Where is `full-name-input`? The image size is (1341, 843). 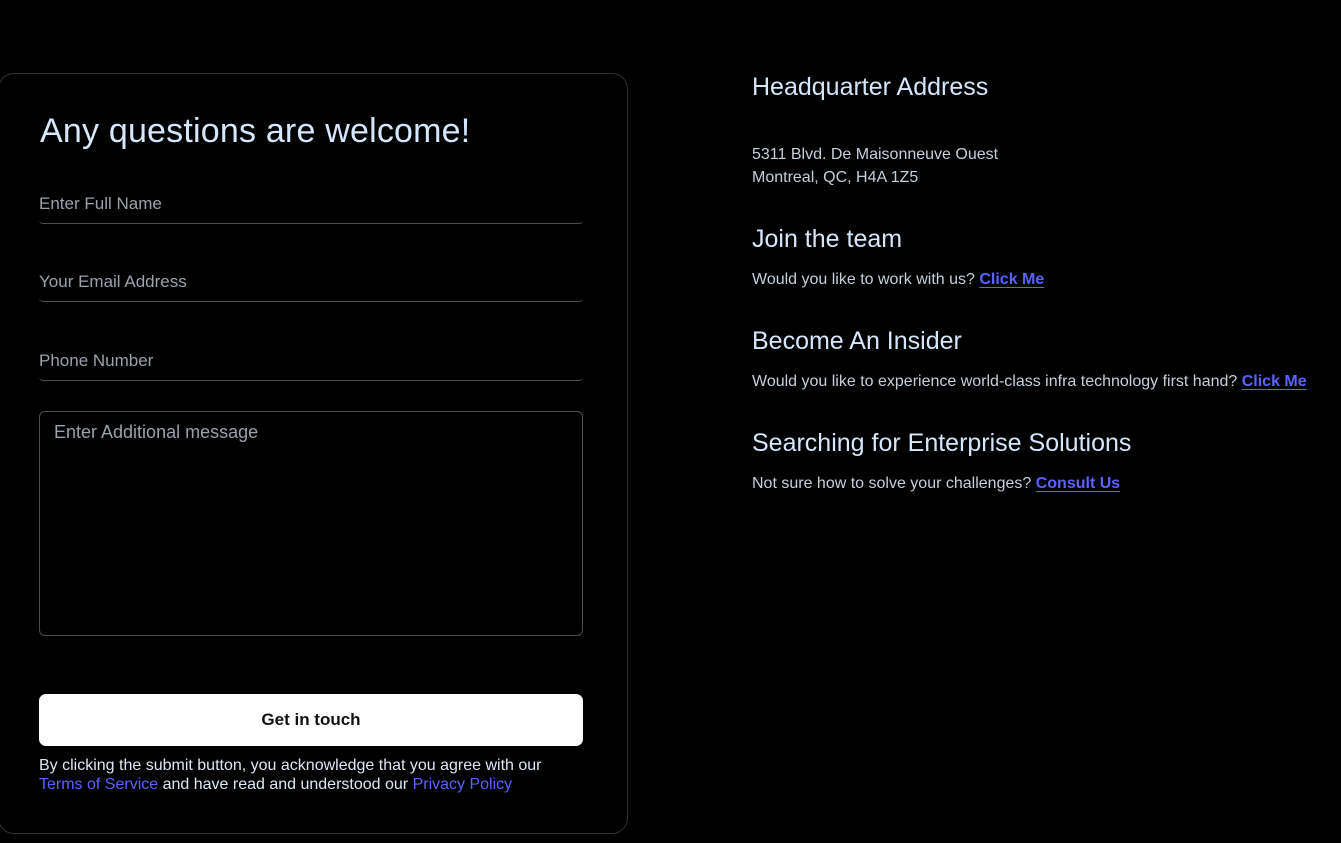
full-name-input is located at coordinates (311, 204).